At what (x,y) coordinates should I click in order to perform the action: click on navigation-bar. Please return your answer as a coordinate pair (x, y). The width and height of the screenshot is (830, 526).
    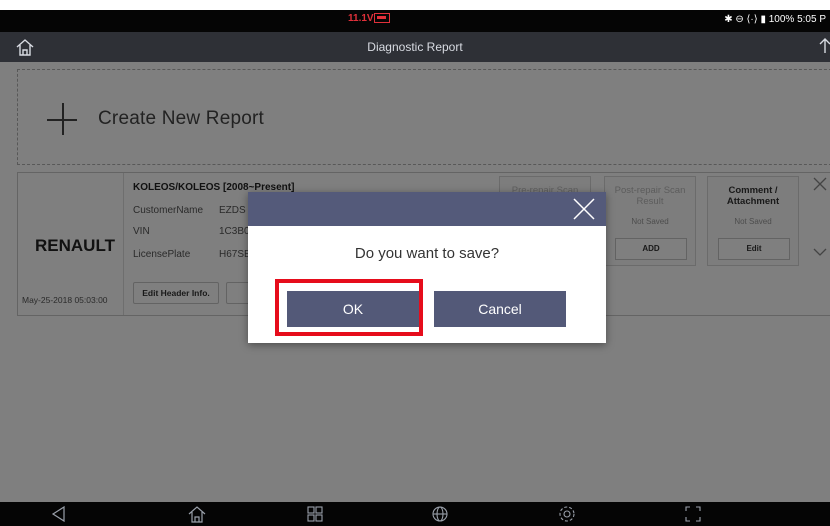
    Looking at the image, I should click on (415, 514).